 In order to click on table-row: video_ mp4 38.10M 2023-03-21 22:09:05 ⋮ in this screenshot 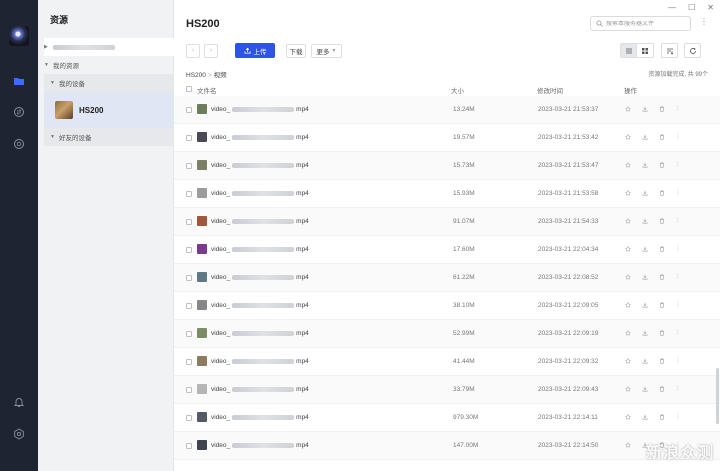, I will do `click(447, 306)`.